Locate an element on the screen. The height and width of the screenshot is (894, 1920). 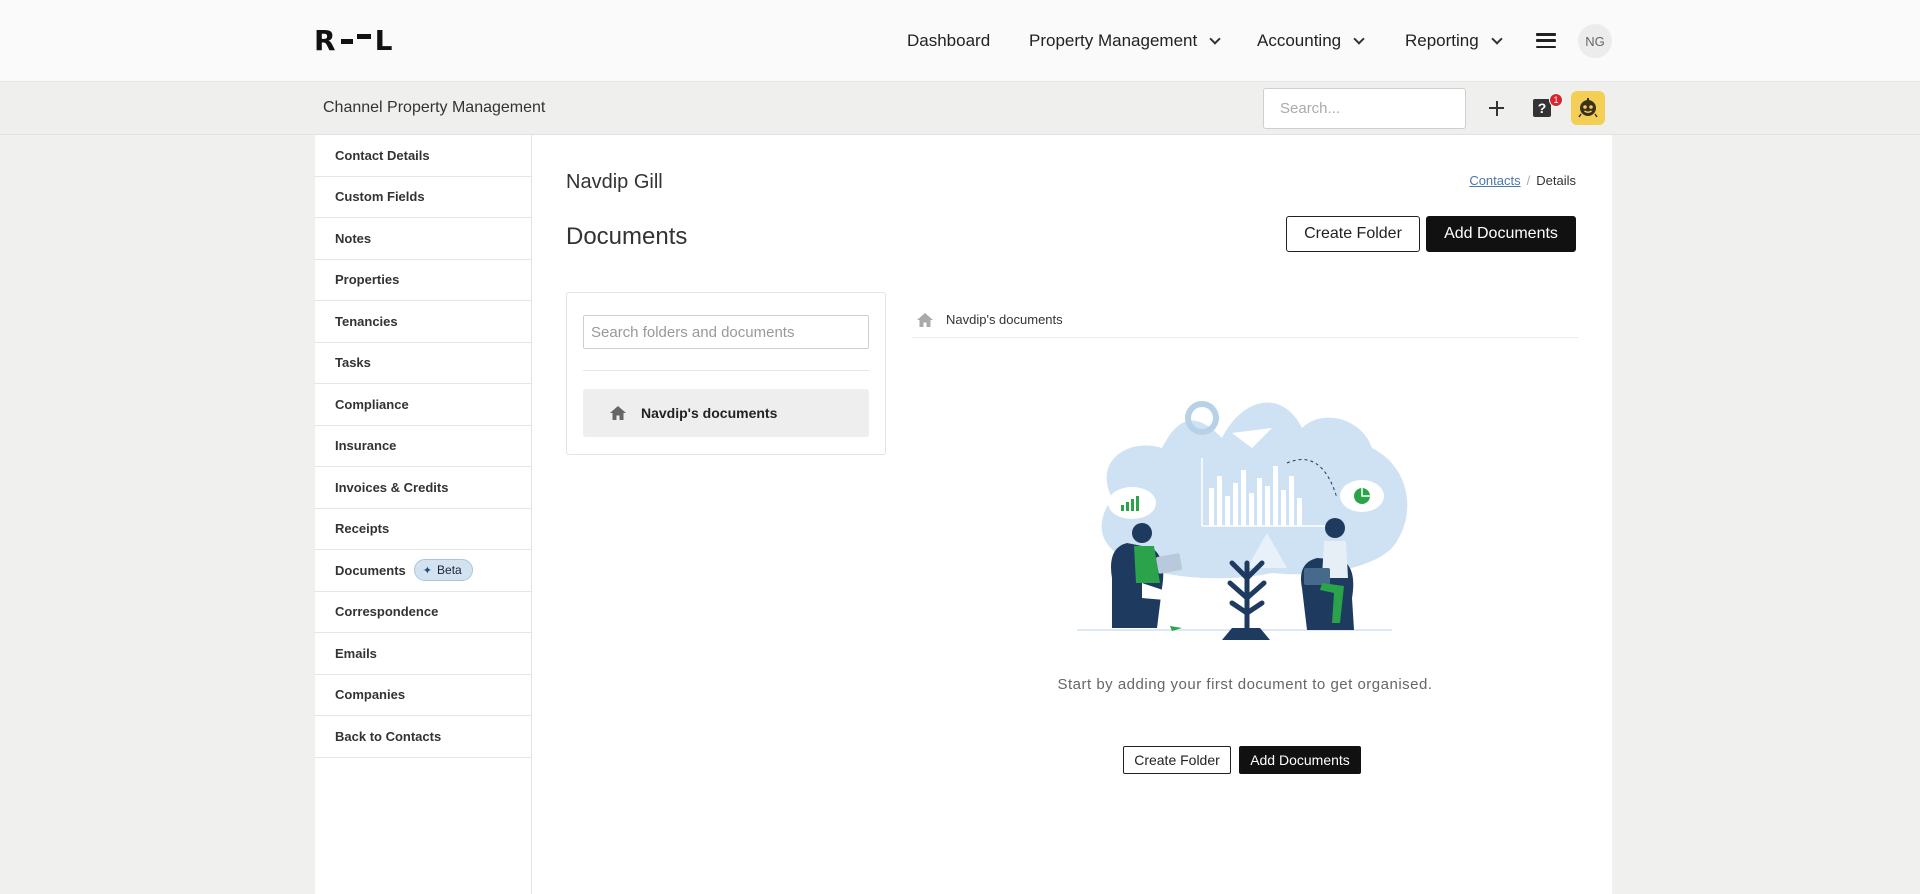
sidebar-item-invoices-credits: Invoices & Credits is located at coordinates (423, 488).